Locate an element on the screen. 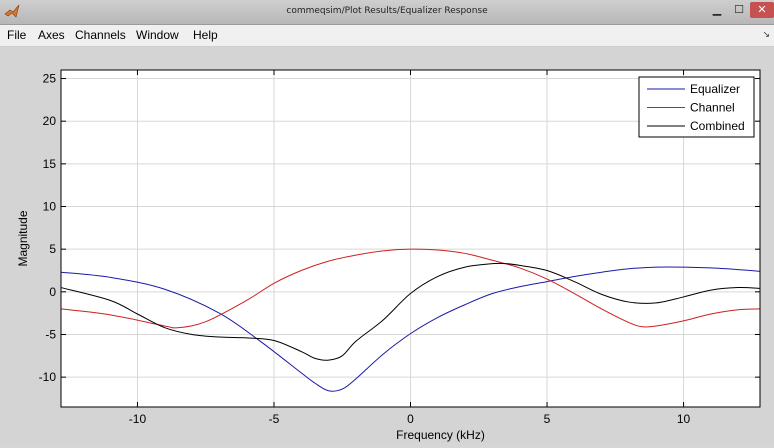 The image size is (774, 448). menu-help: Help is located at coordinates (205, 35).